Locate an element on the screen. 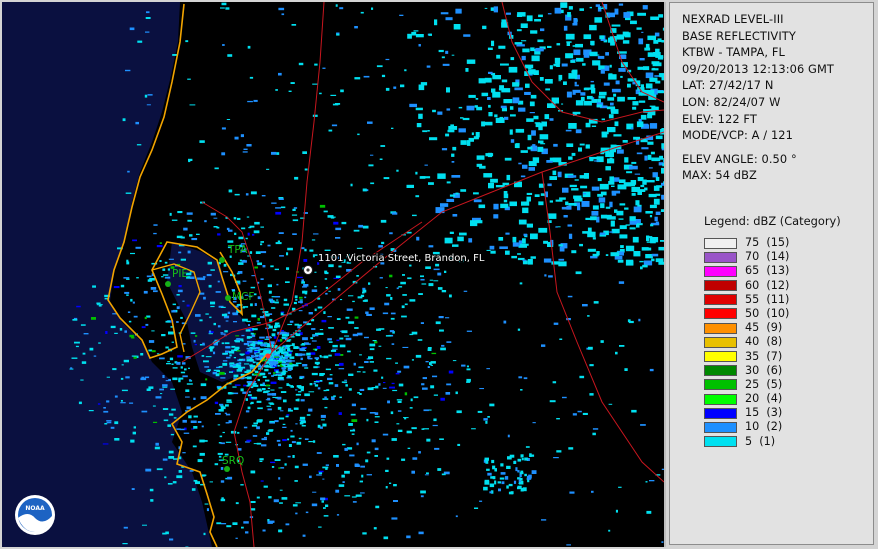  legend-row: 25 (5) is located at coordinates (788, 385).